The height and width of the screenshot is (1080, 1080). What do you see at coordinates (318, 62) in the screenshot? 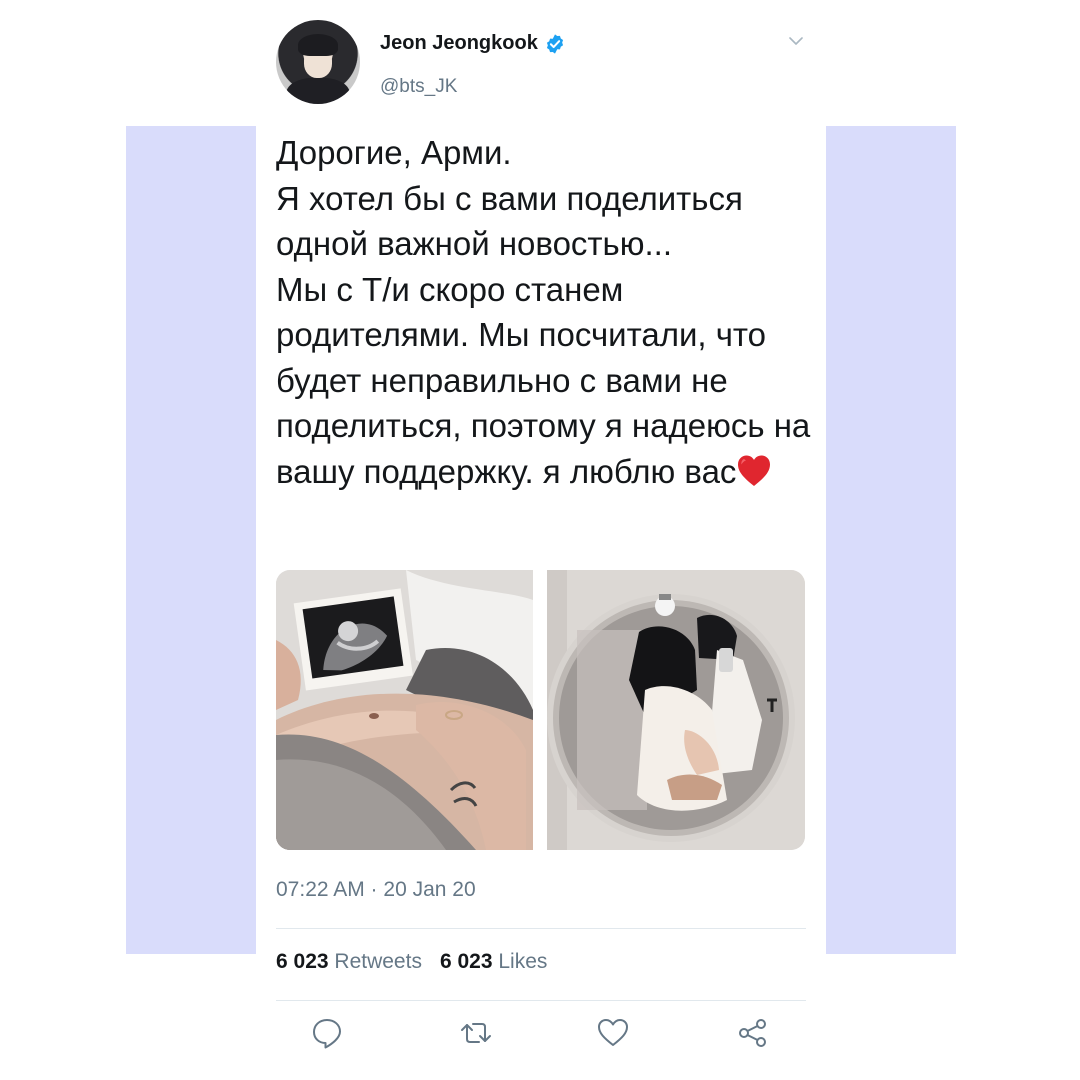
I see `avatar` at bounding box center [318, 62].